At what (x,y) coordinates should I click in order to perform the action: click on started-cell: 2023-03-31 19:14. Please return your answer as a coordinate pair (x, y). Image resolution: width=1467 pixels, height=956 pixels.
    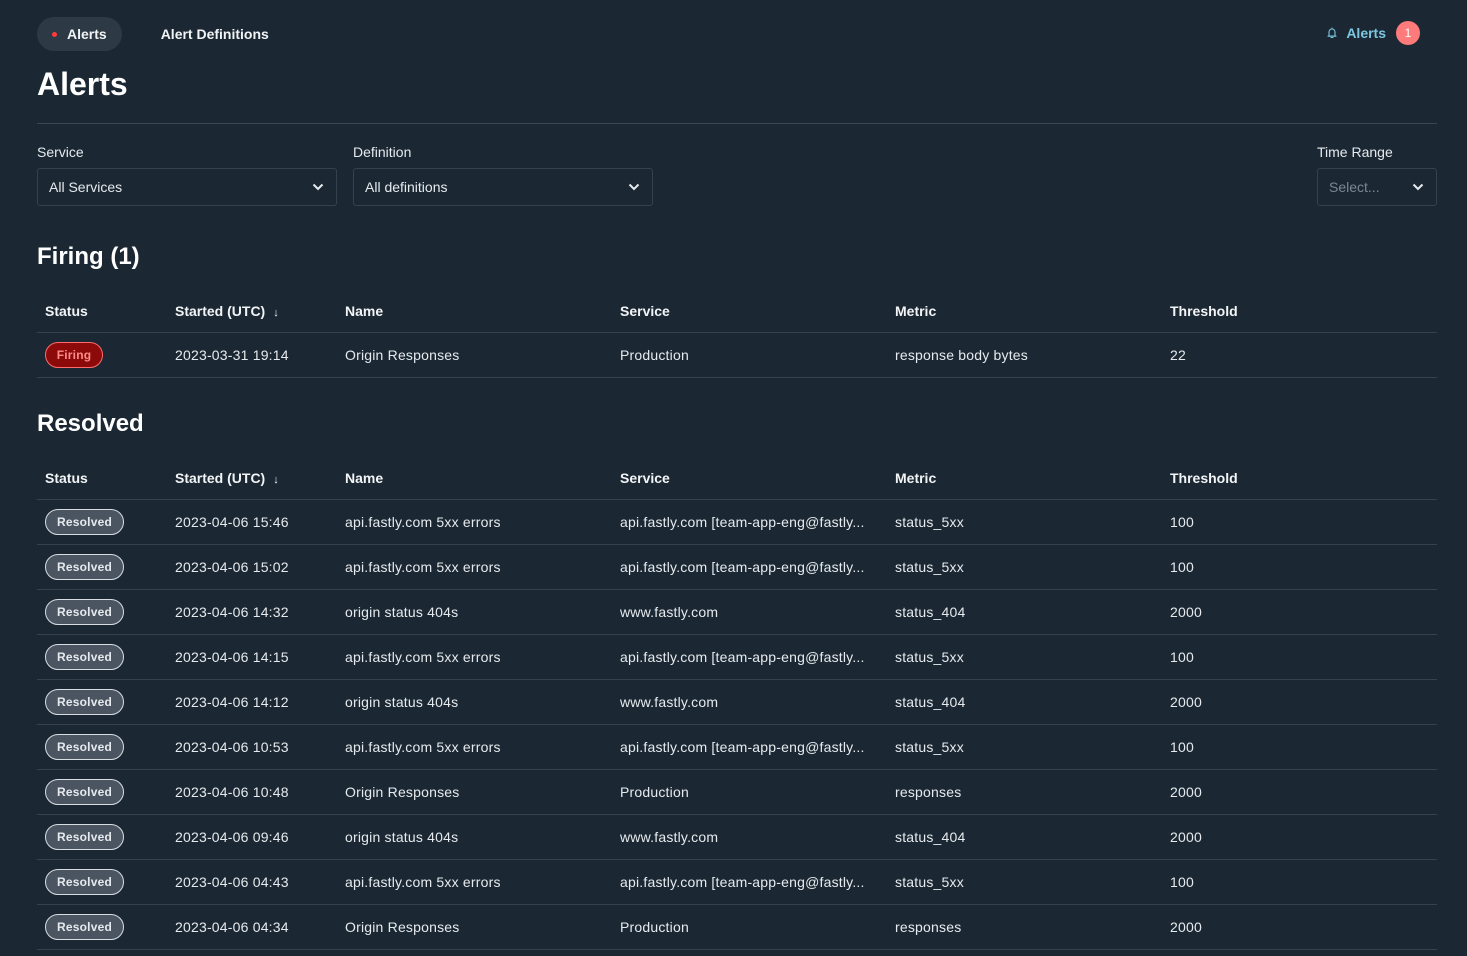
    Looking at the image, I should click on (252, 355).